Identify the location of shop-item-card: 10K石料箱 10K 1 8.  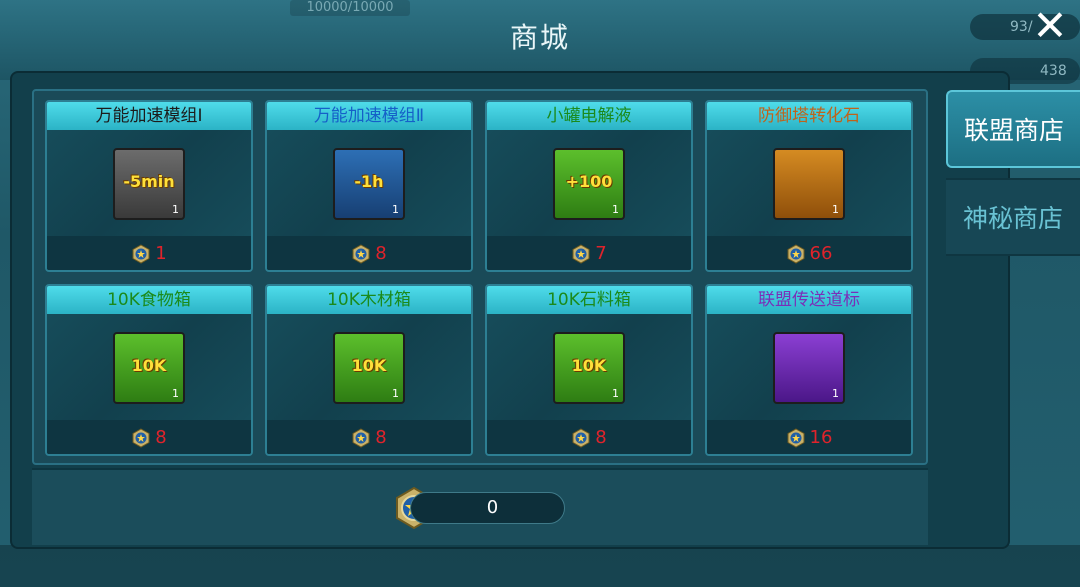
(589, 370).